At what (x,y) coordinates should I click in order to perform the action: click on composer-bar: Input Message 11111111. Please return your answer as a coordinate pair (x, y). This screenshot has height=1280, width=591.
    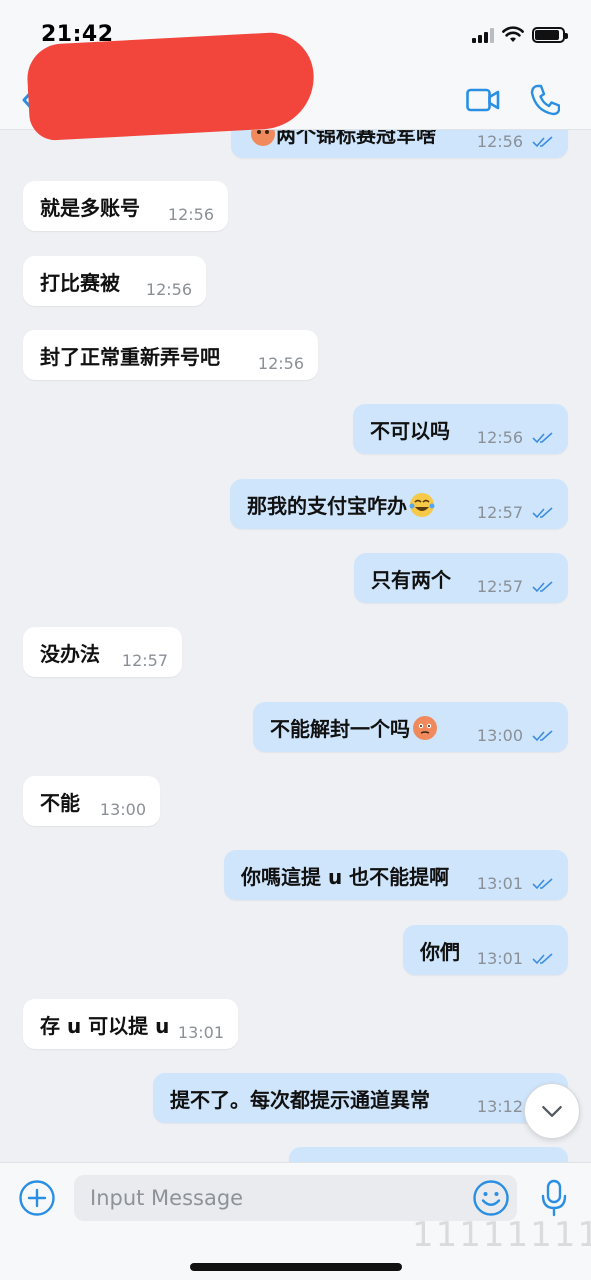
    Looking at the image, I should click on (295, 1221).